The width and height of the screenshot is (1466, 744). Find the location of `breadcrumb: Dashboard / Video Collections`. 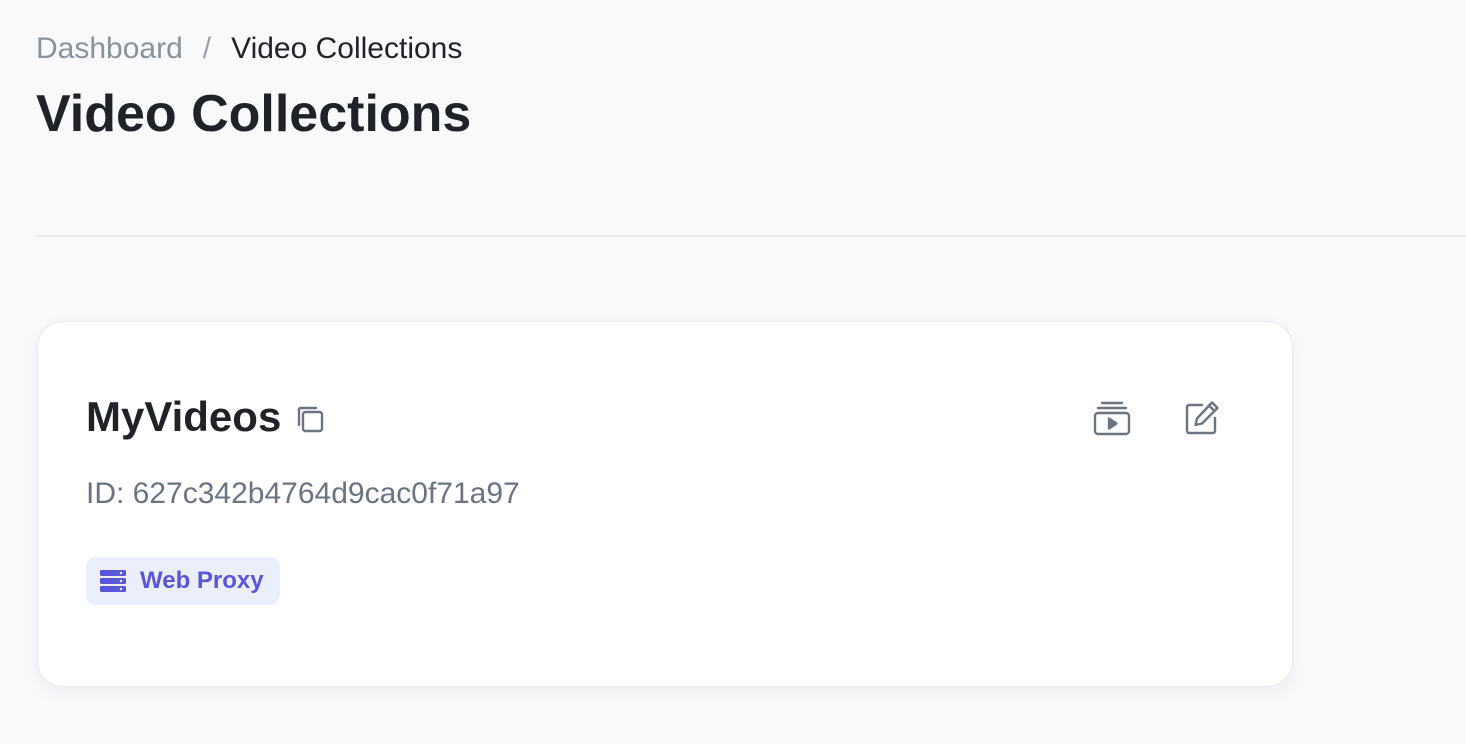

breadcrumb: Dashboard / Video Collections is located at coordinates (249, 49).